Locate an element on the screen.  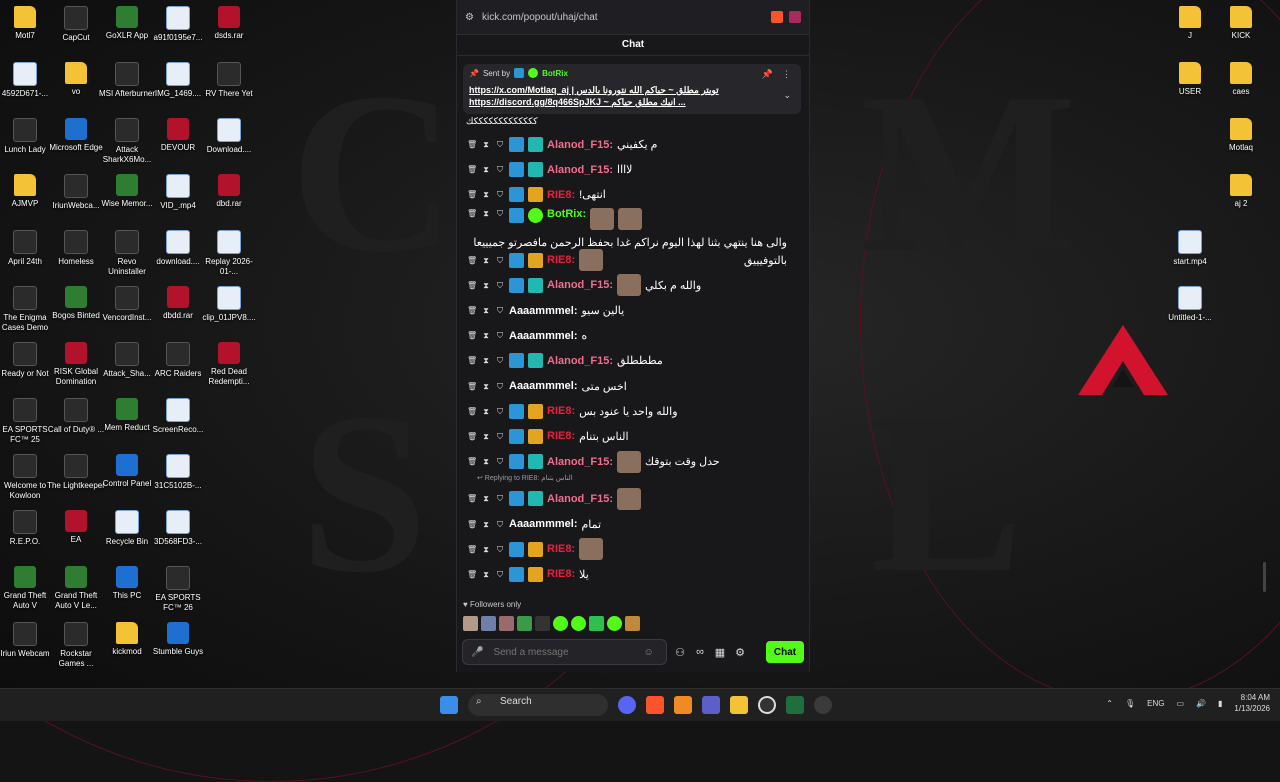
desktop-icon: Iriun Webcam is located at coordinates (27, 640).